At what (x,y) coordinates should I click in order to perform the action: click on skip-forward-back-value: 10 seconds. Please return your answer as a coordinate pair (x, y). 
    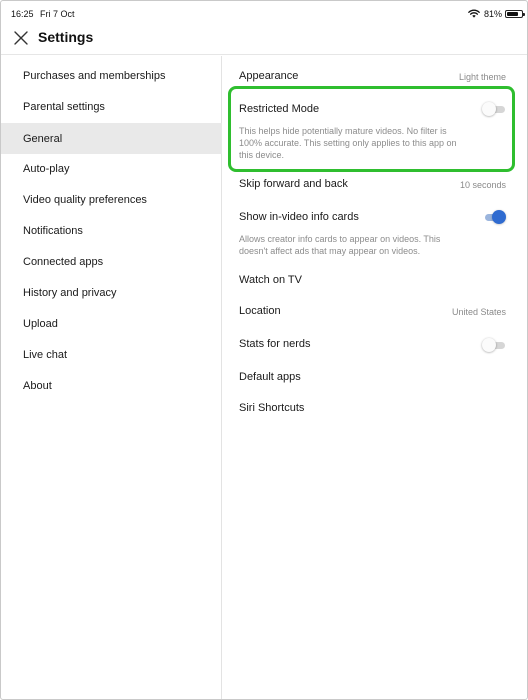
    Looking at the image, I should click on (482, 185).